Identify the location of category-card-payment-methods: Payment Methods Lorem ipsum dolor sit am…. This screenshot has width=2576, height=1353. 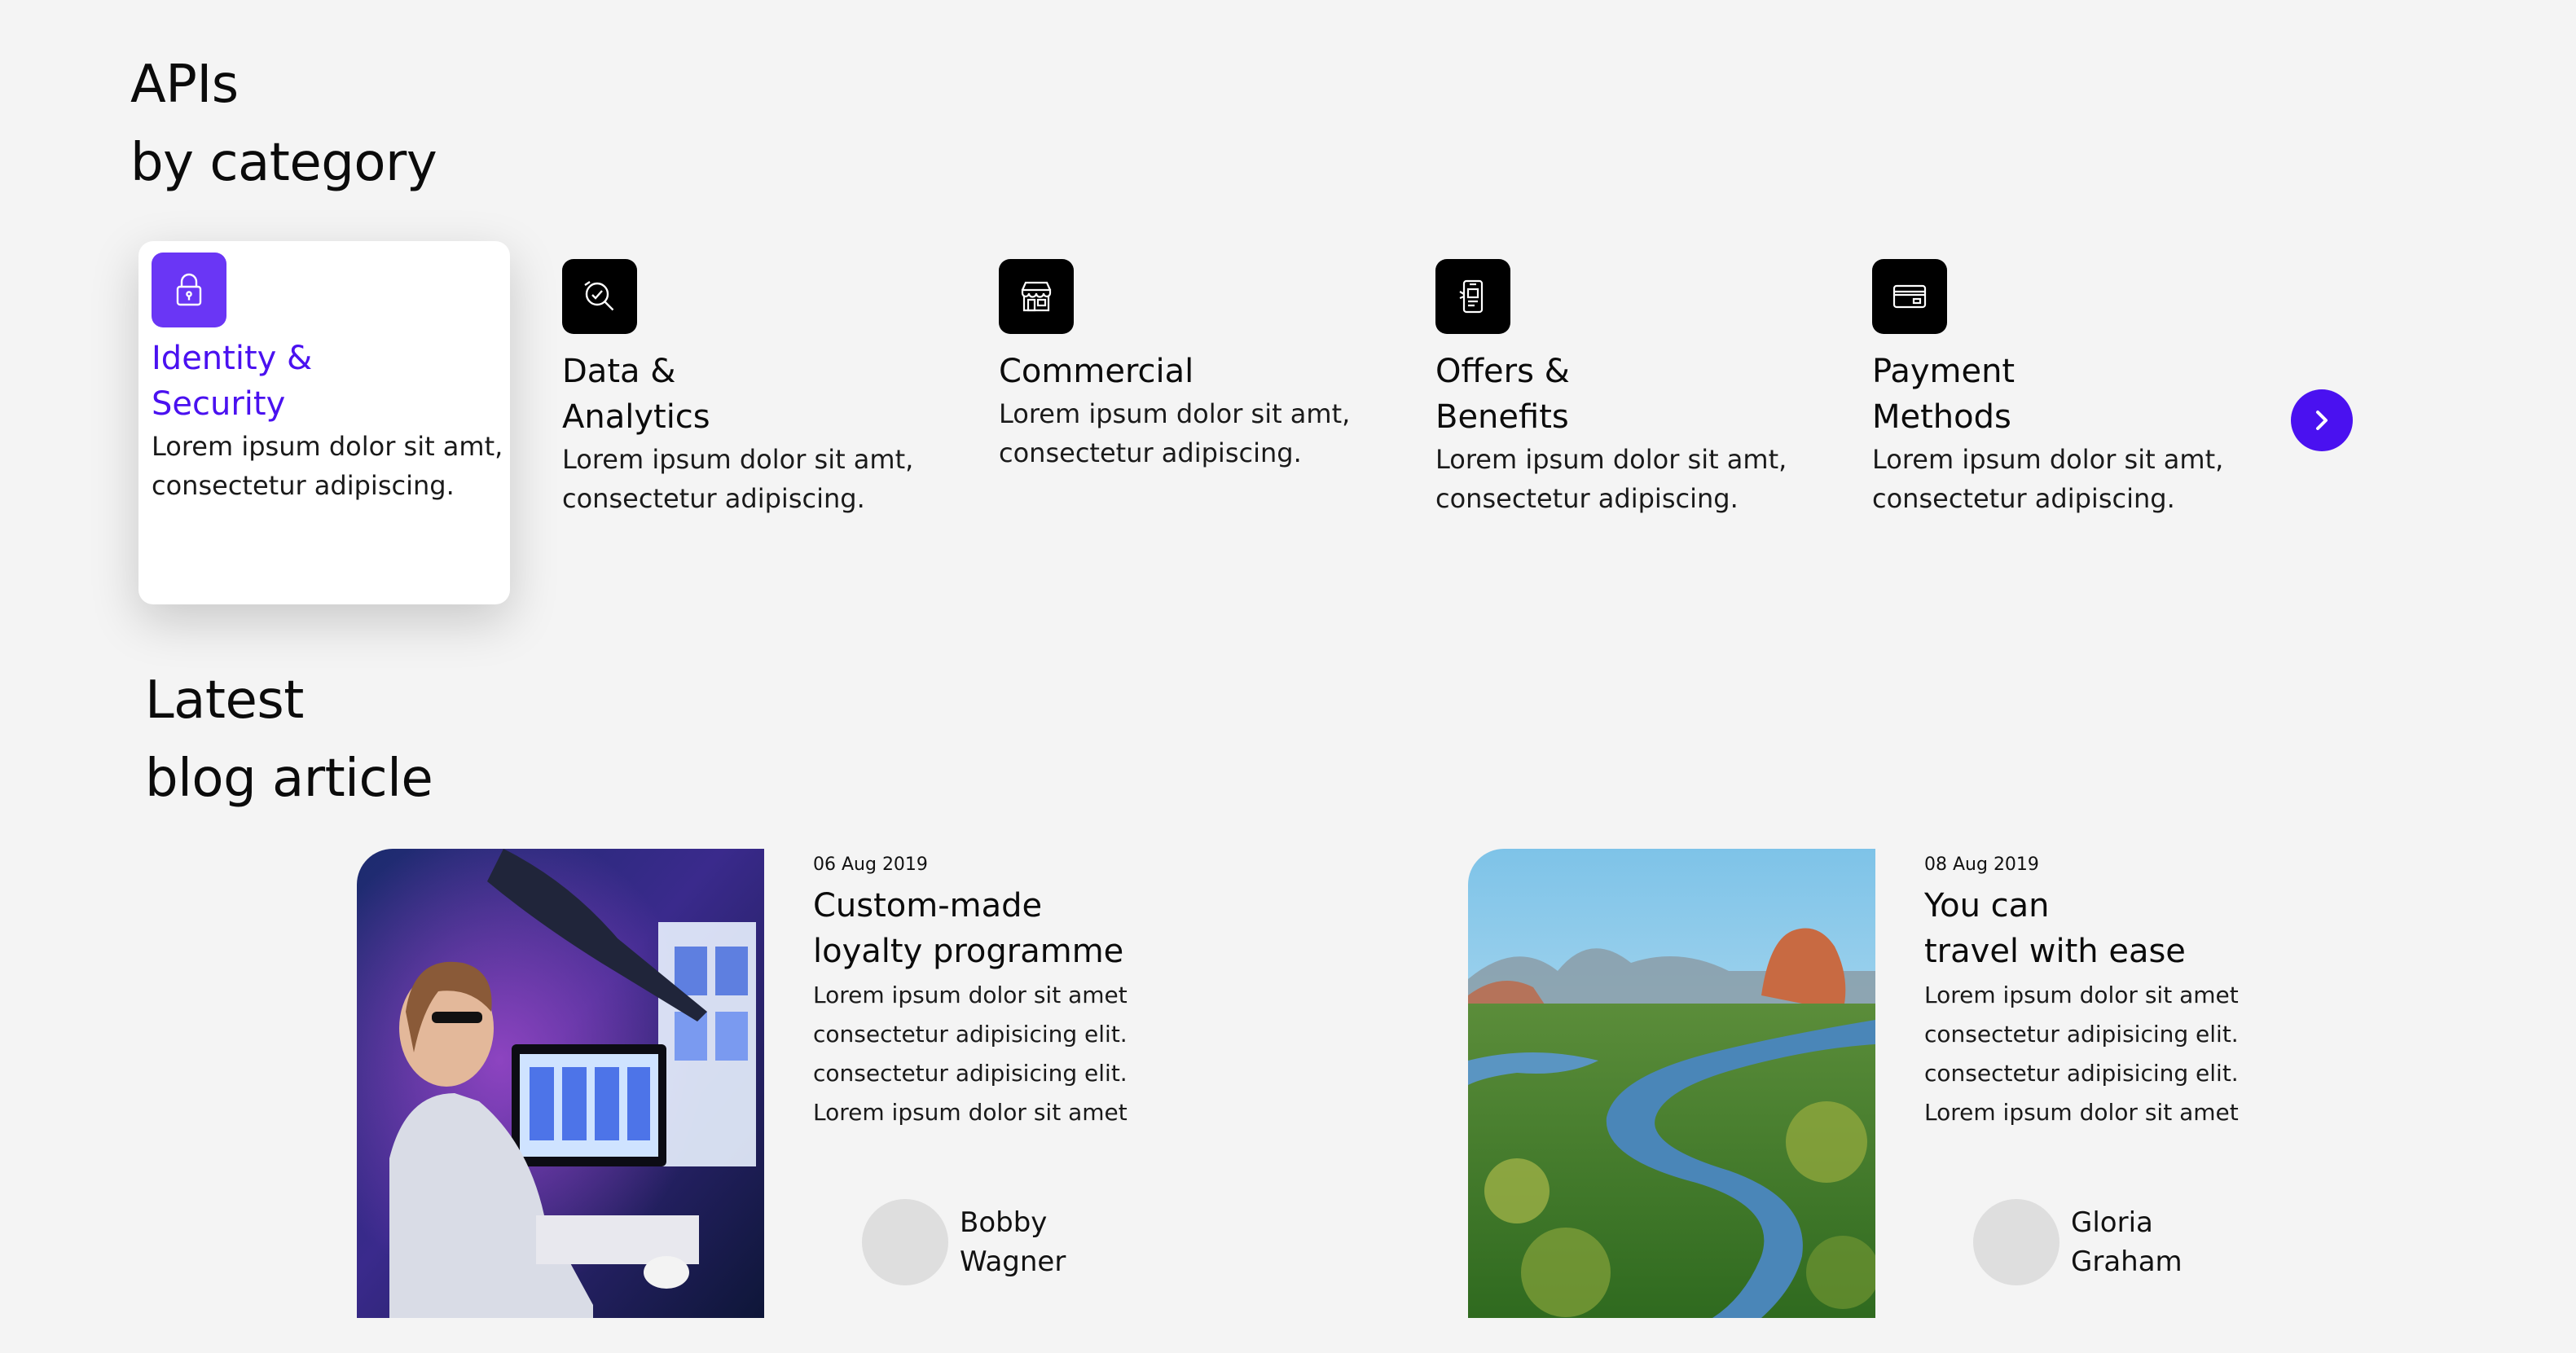
(2059, 388).